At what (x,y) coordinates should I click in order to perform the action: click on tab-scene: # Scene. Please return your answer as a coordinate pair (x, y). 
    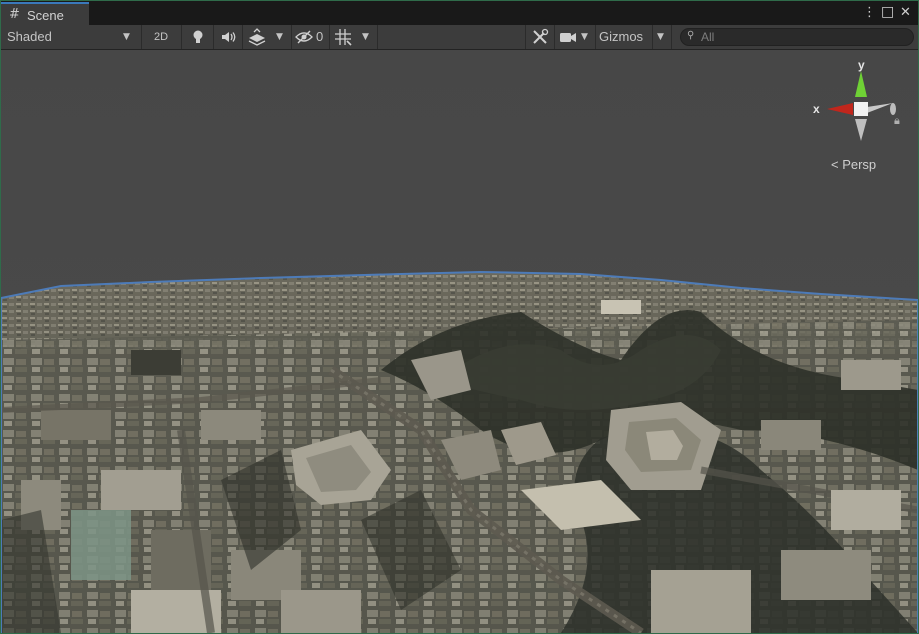
    Looking at the image, I should click on (45, 13).